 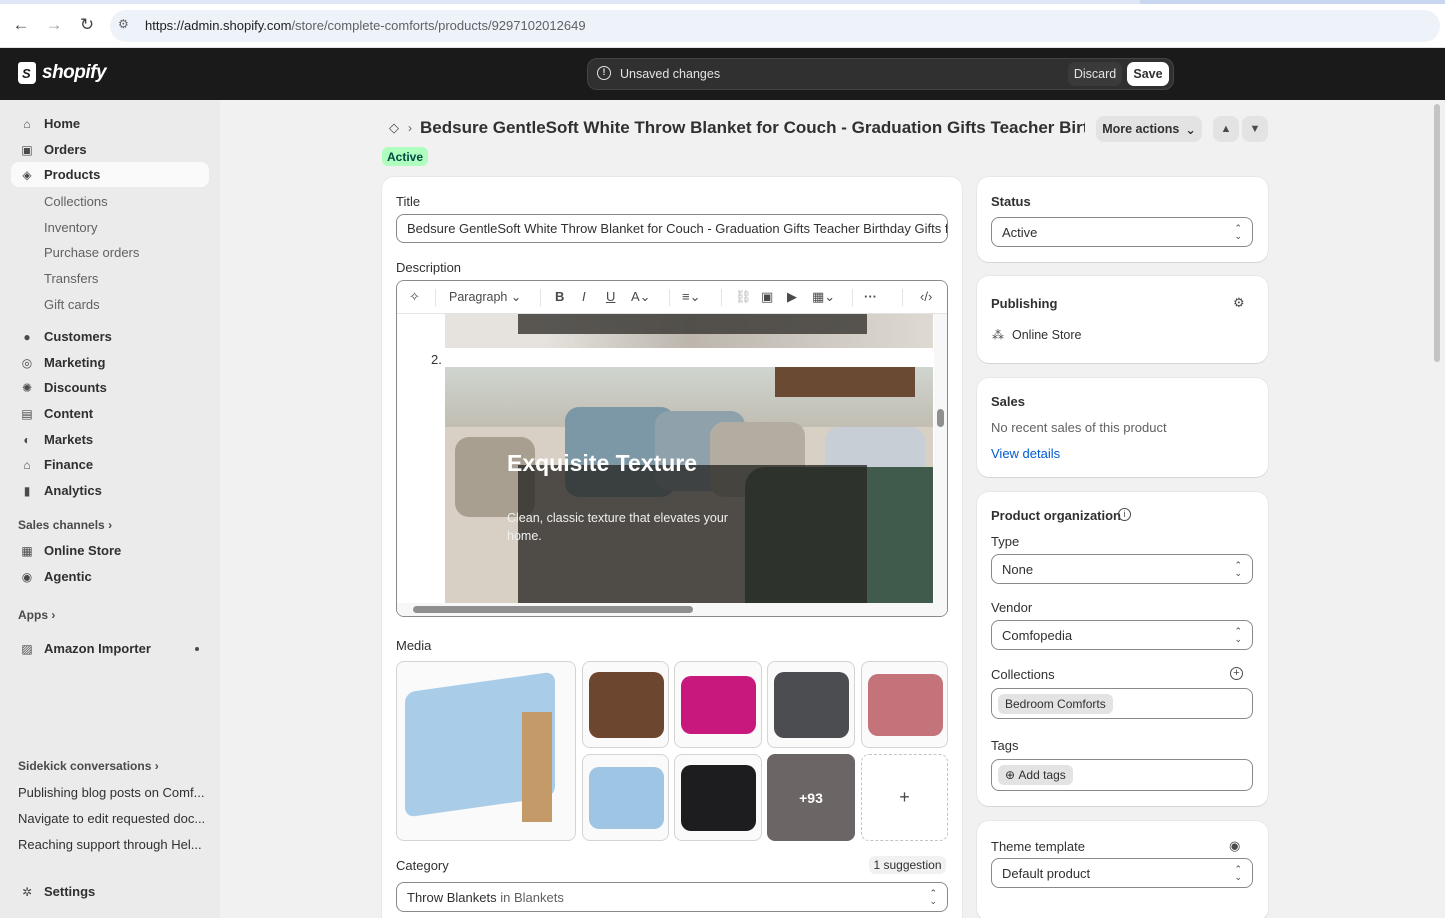 I want to click on shopify-logo: shopify, so click(x=62, y=73).